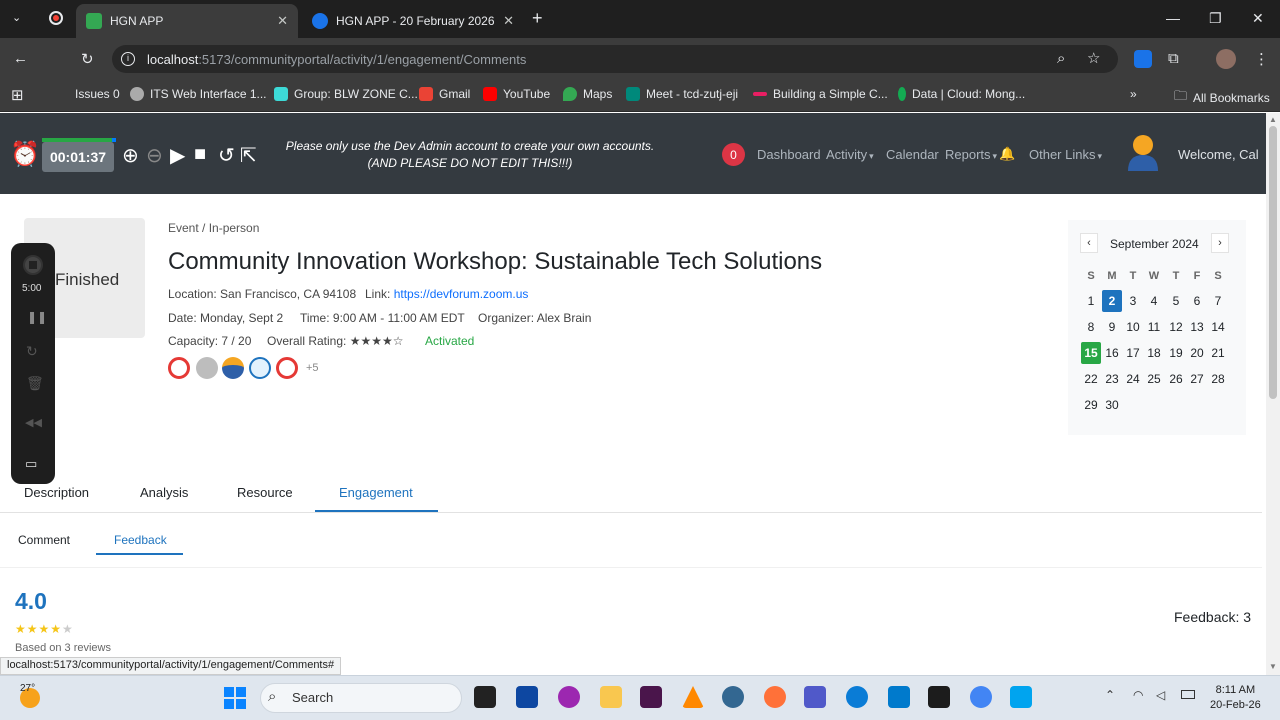 This screenshot has height=720, width=1280. Describe the element at coordinates (1091, 301) in the screenshot. I see `calendar-day: 1` at that location.